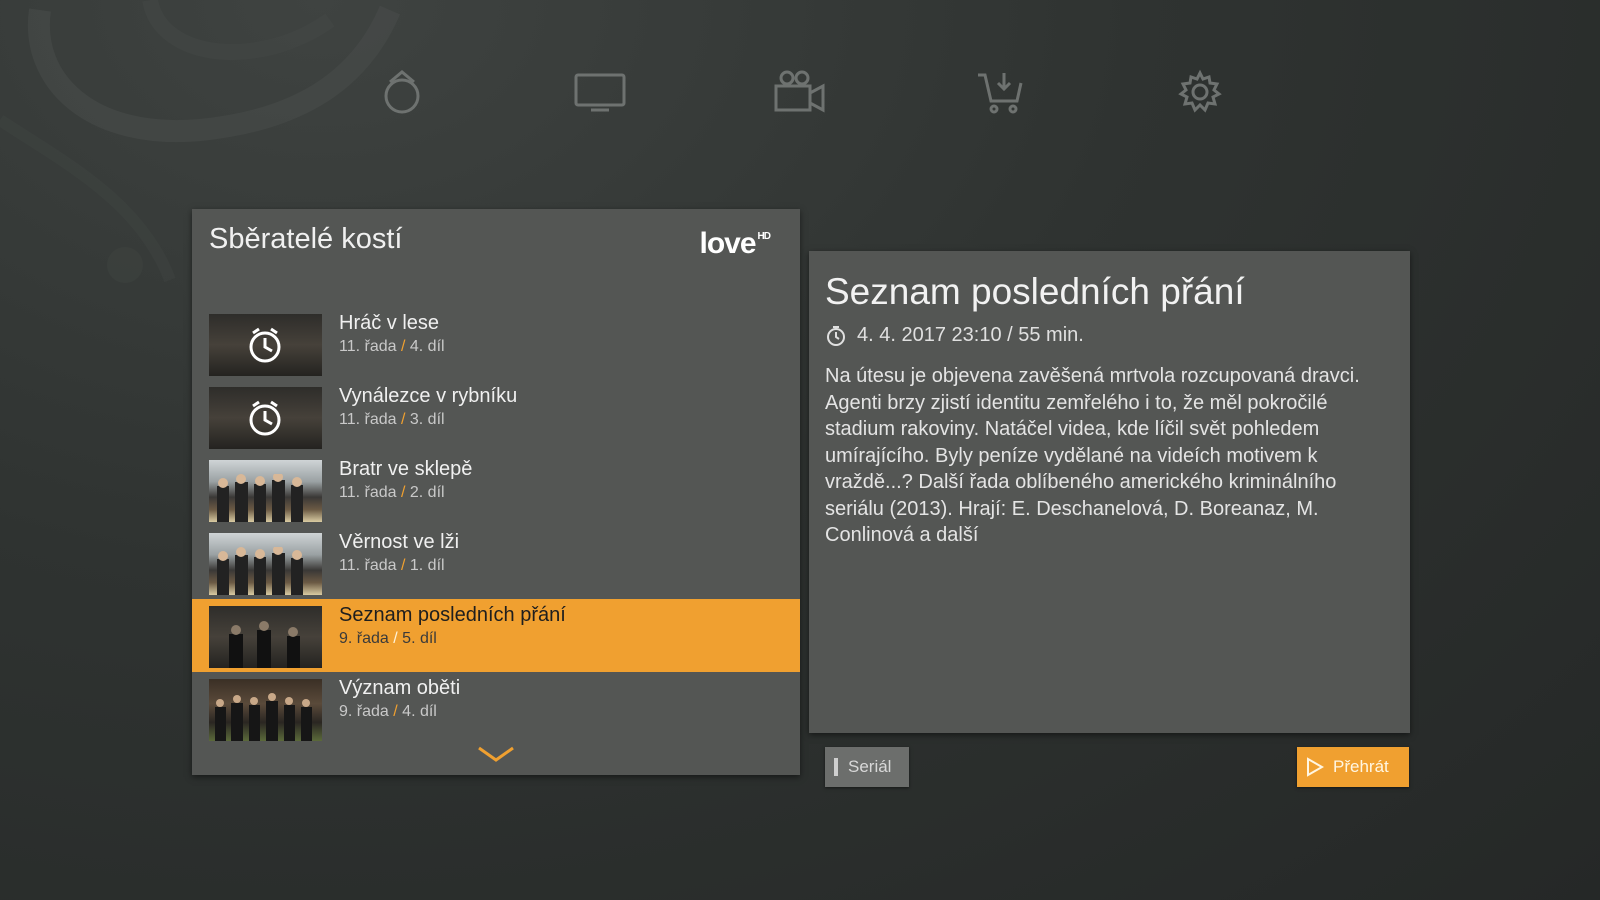 This screenshot has width=1600, height=900. Describe the element at coordinates (870, 766) in the screenshot. I see `serial-button-label: Seriál` at that location.